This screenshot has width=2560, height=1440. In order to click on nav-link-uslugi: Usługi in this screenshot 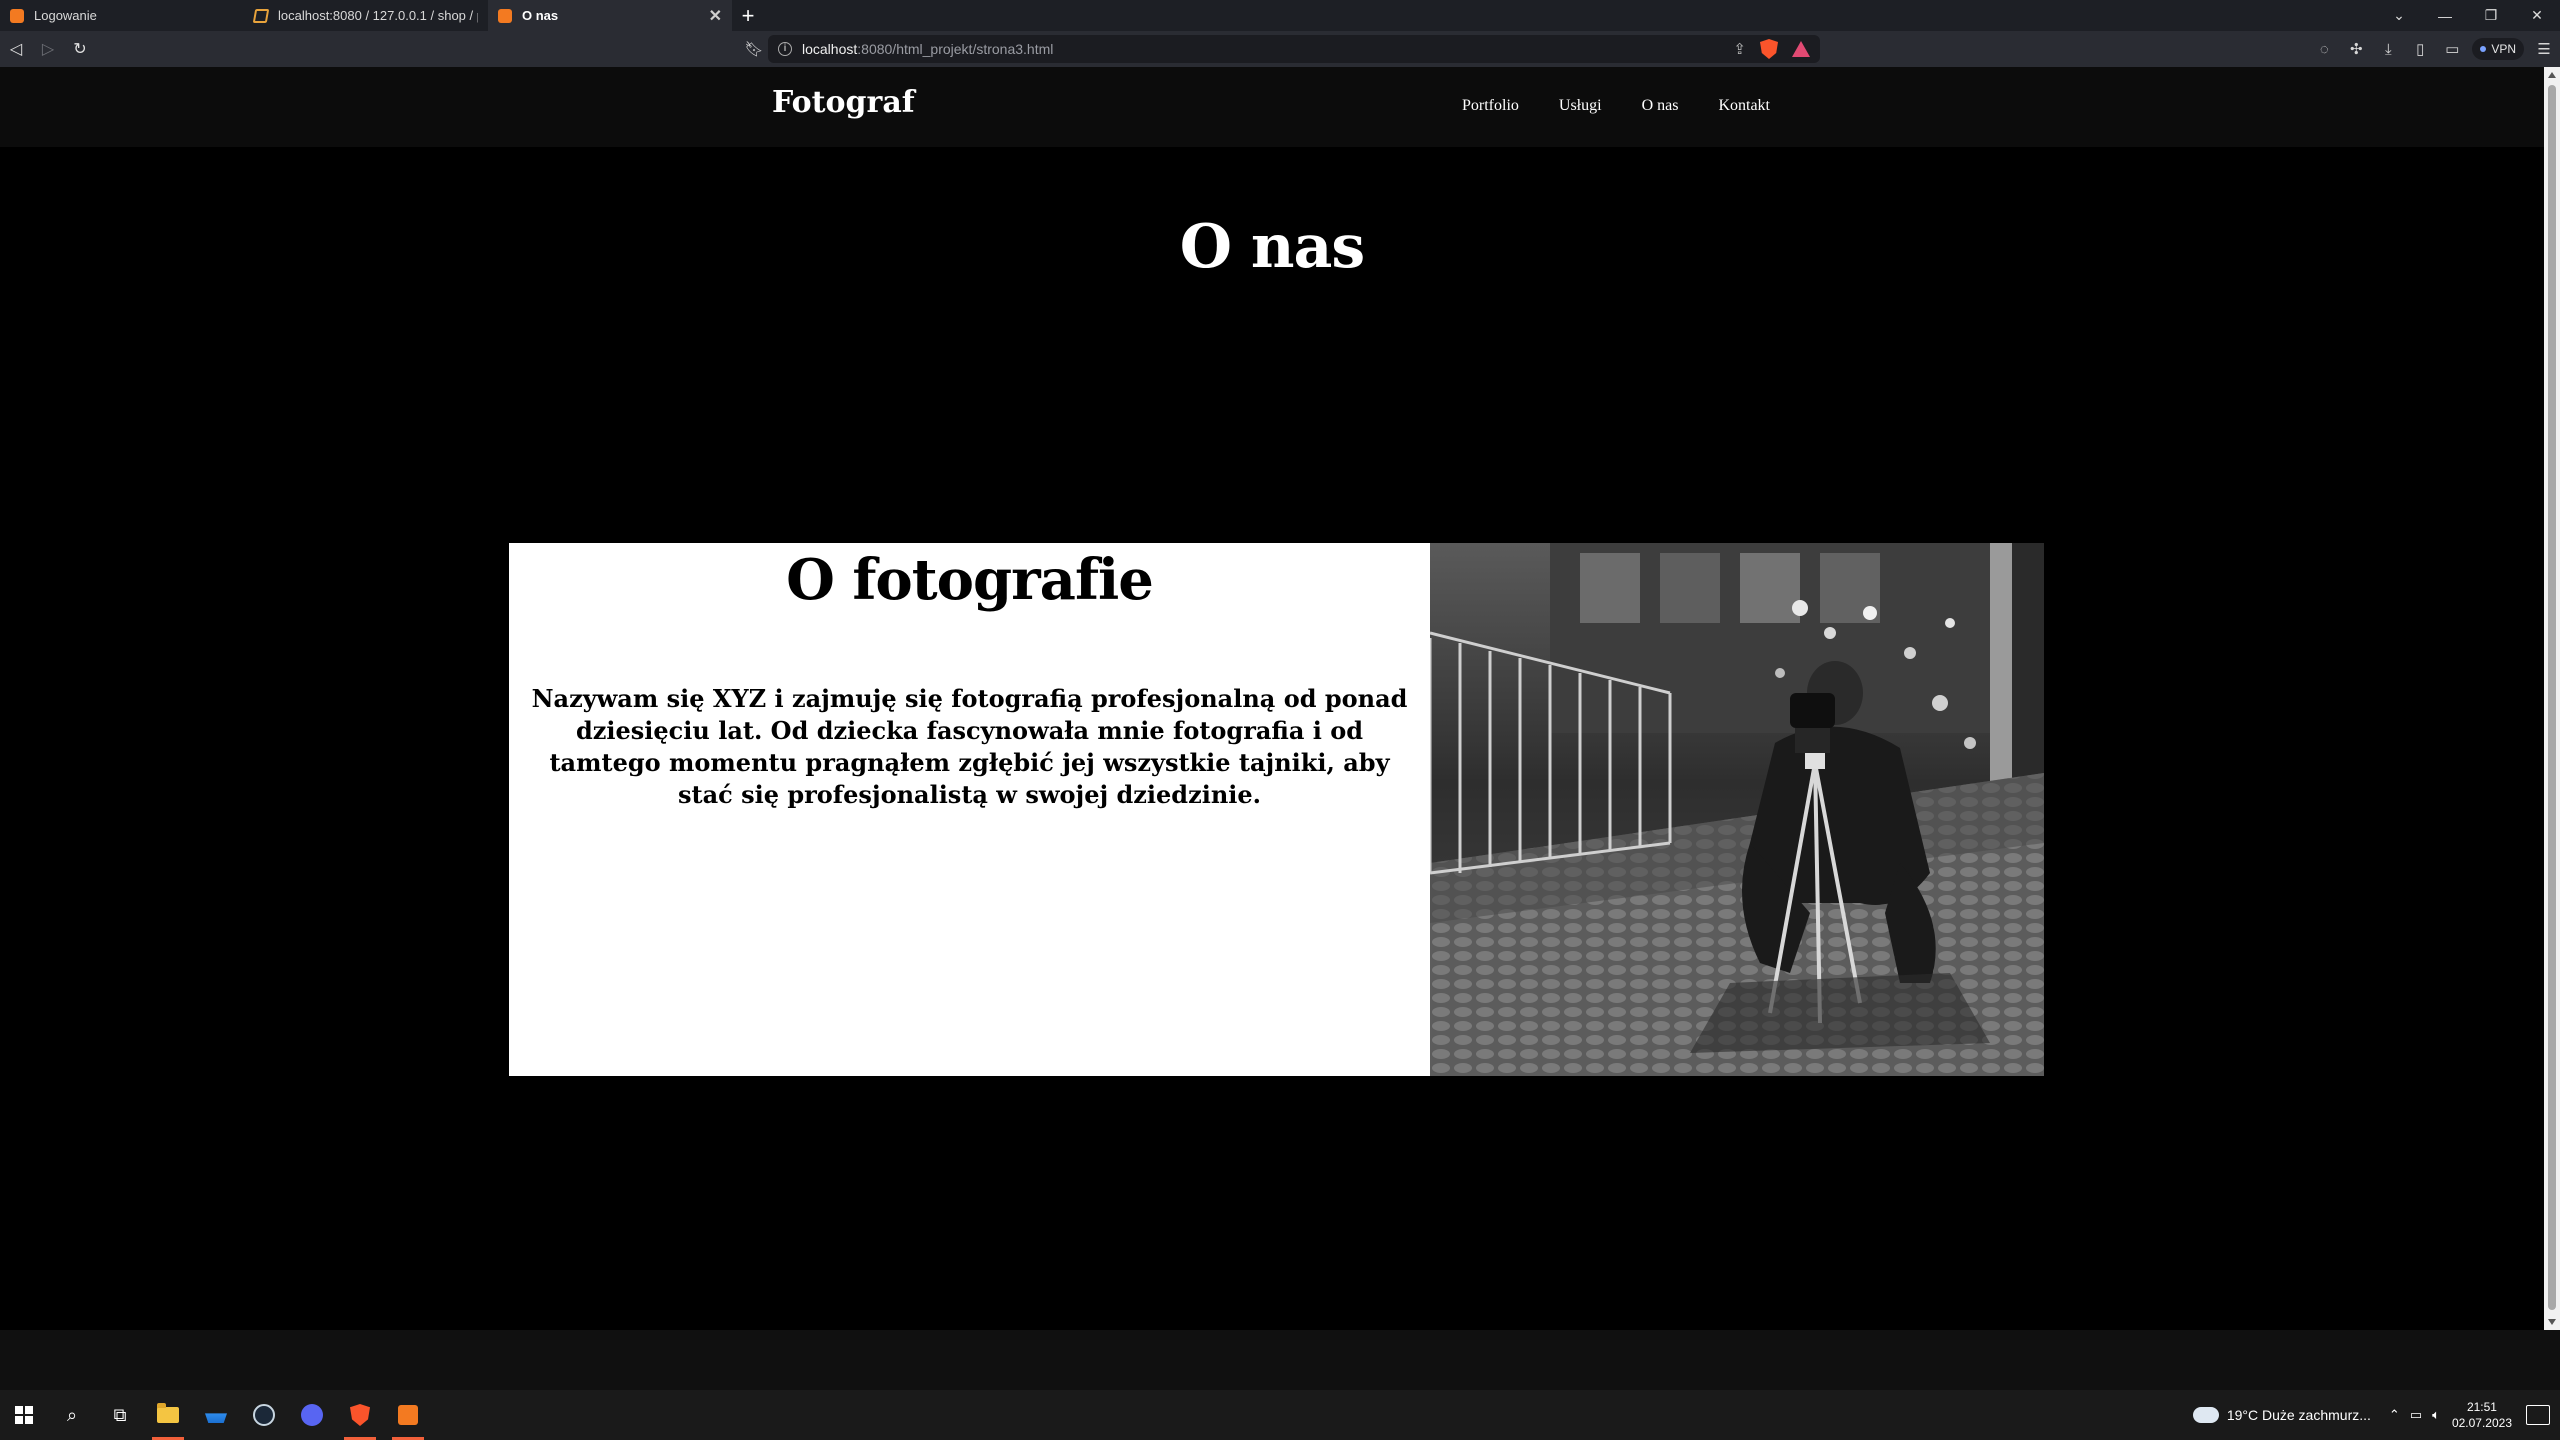, I will do `click(1580, 106)`.